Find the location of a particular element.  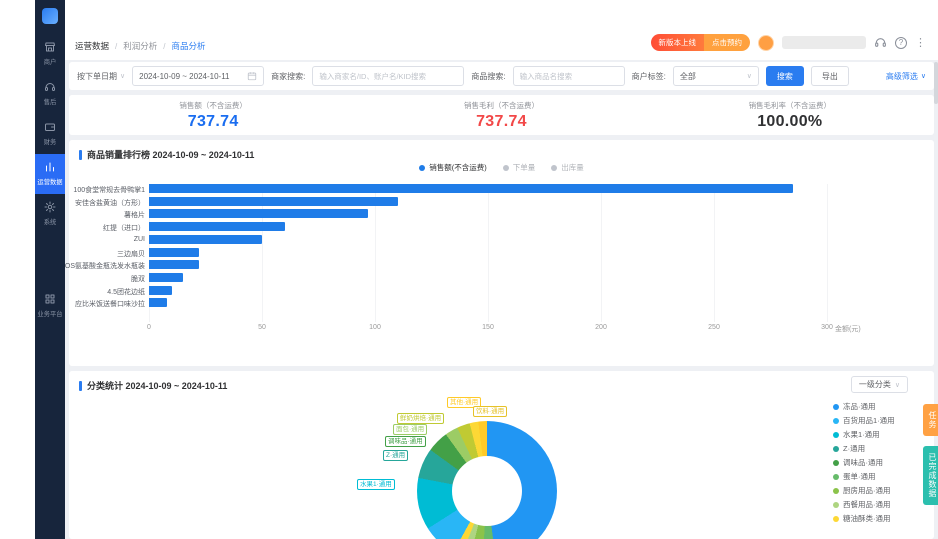

x-axis-unit-label: 金额(元) is located at coordinates (848, 329).